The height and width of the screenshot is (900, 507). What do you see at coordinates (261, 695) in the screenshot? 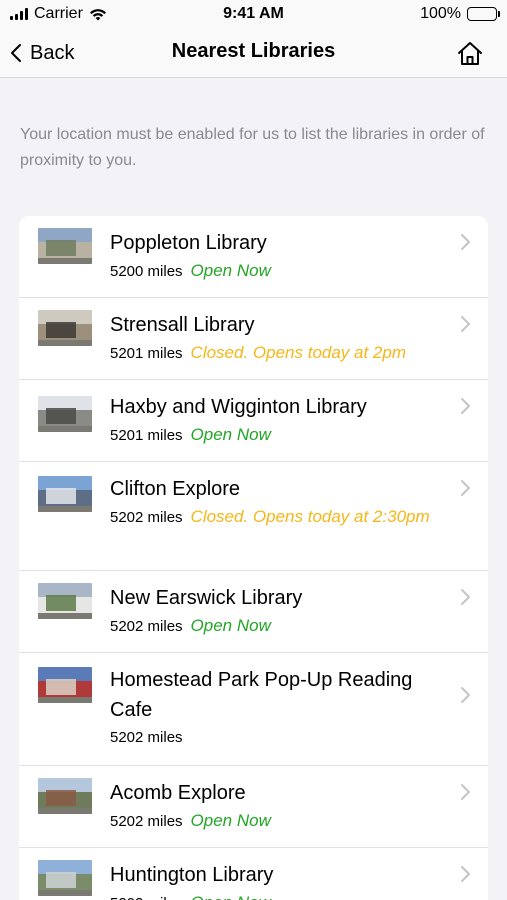
I see `library-name: Homestead Park Pop-Up Reading Cafe` at bounding box center [261, 695].